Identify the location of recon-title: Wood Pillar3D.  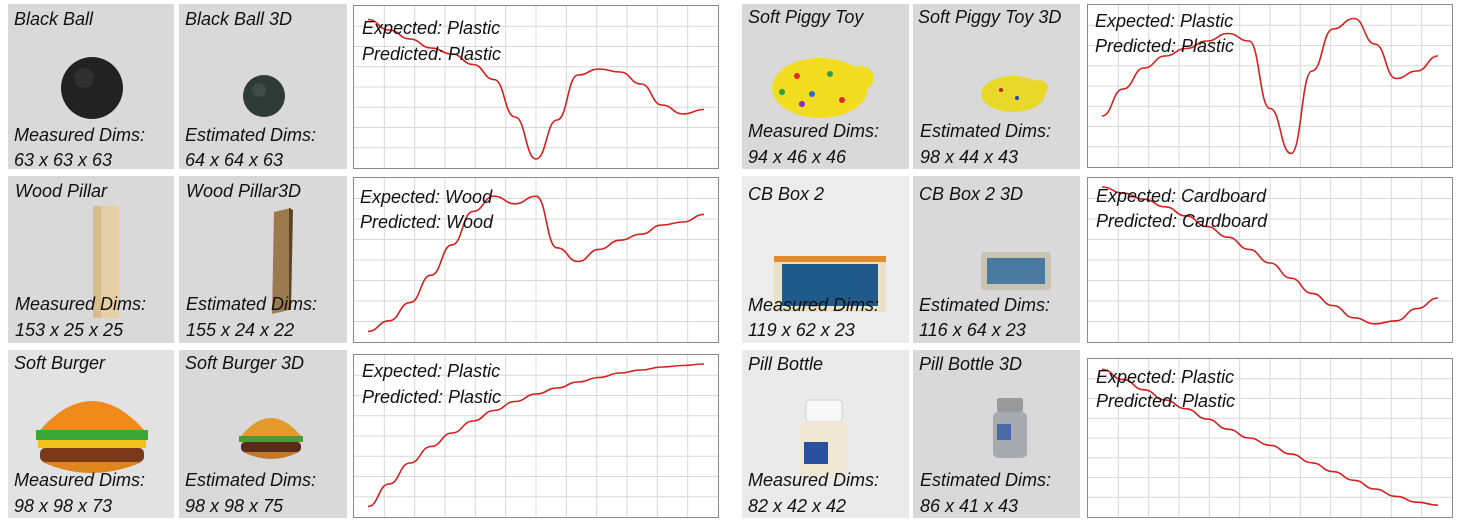
(244, 191).